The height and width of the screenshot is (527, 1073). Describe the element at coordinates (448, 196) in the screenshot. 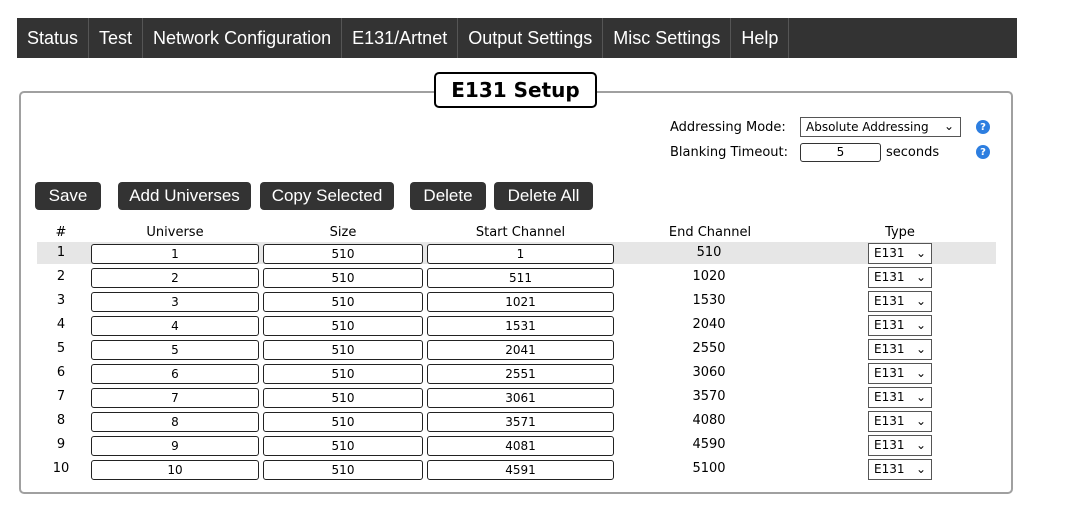

I see `delete-button: Delete` at that location.